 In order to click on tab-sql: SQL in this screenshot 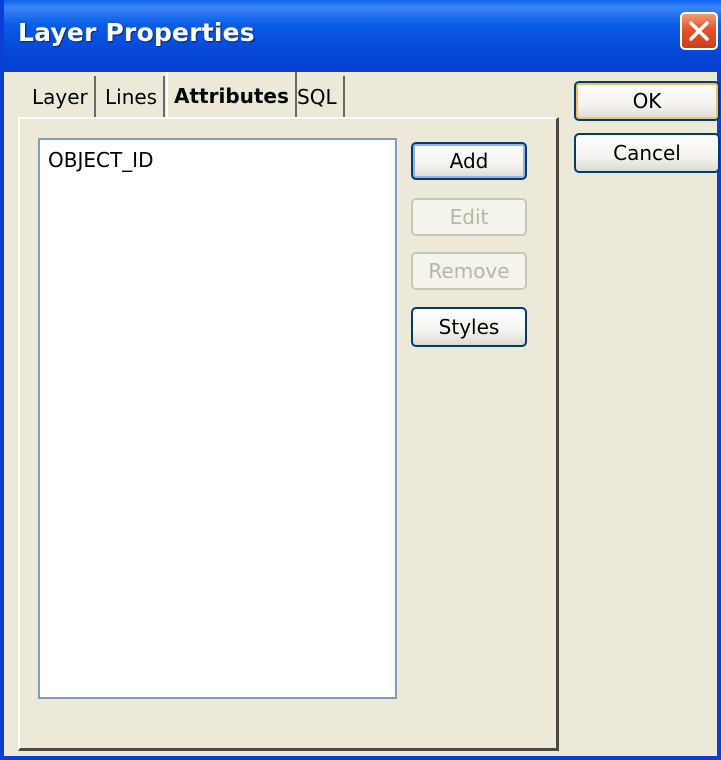, I will do `click(318, 97)`.